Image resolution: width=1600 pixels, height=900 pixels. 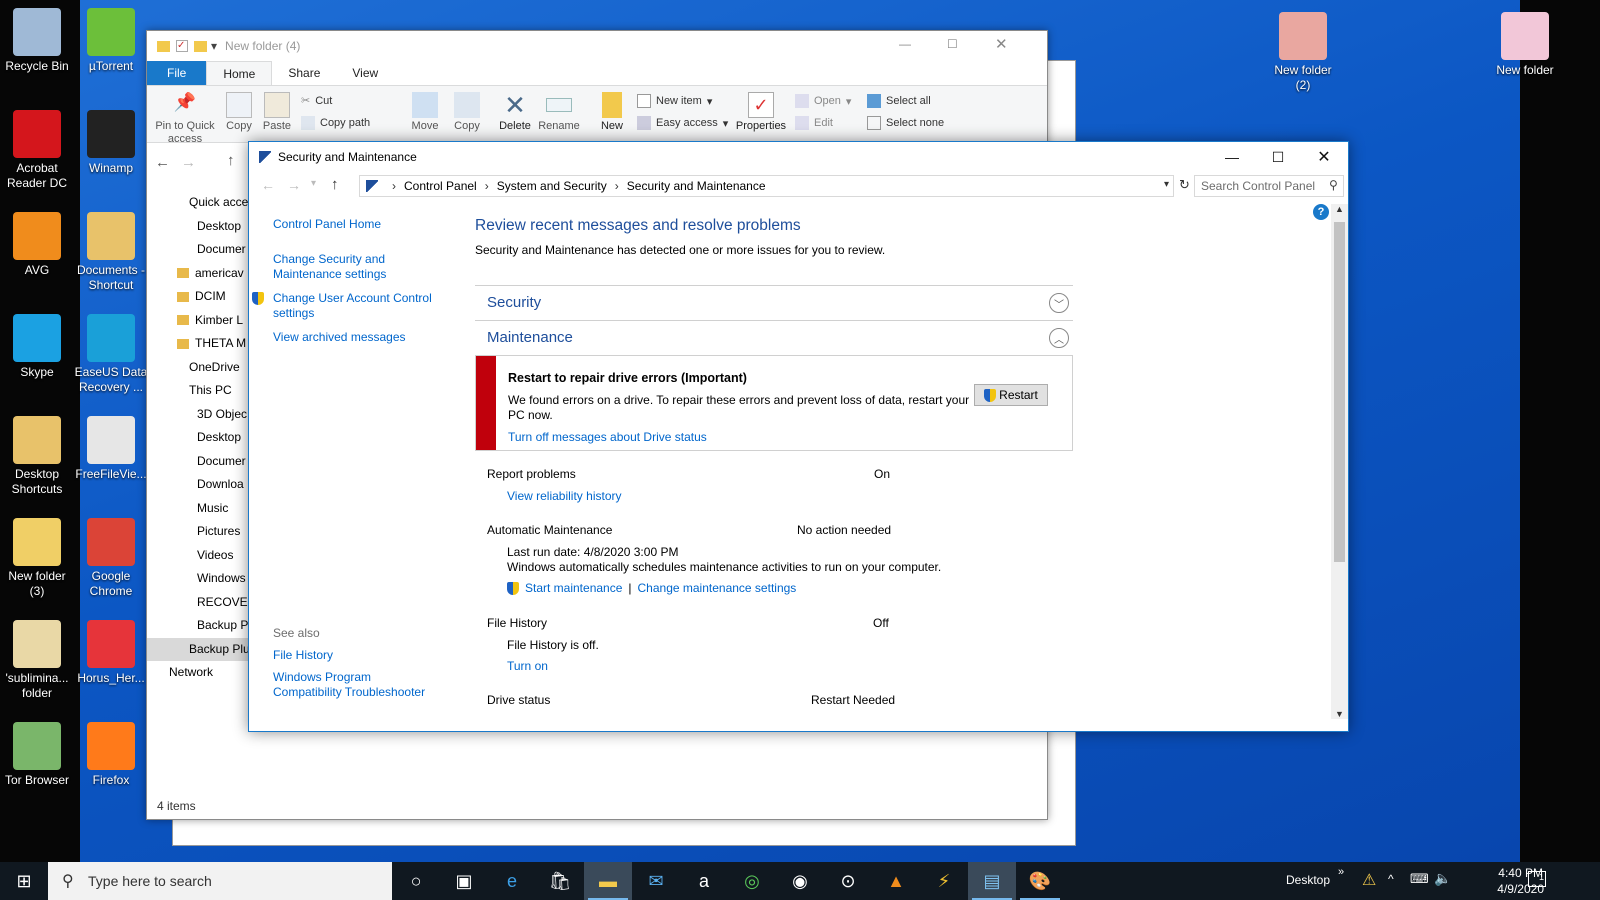 What do you see at coordinates (752, 881) in the screenshot?
I see `tripadvisor-icon: ◎` at bounding box center [752, 881].